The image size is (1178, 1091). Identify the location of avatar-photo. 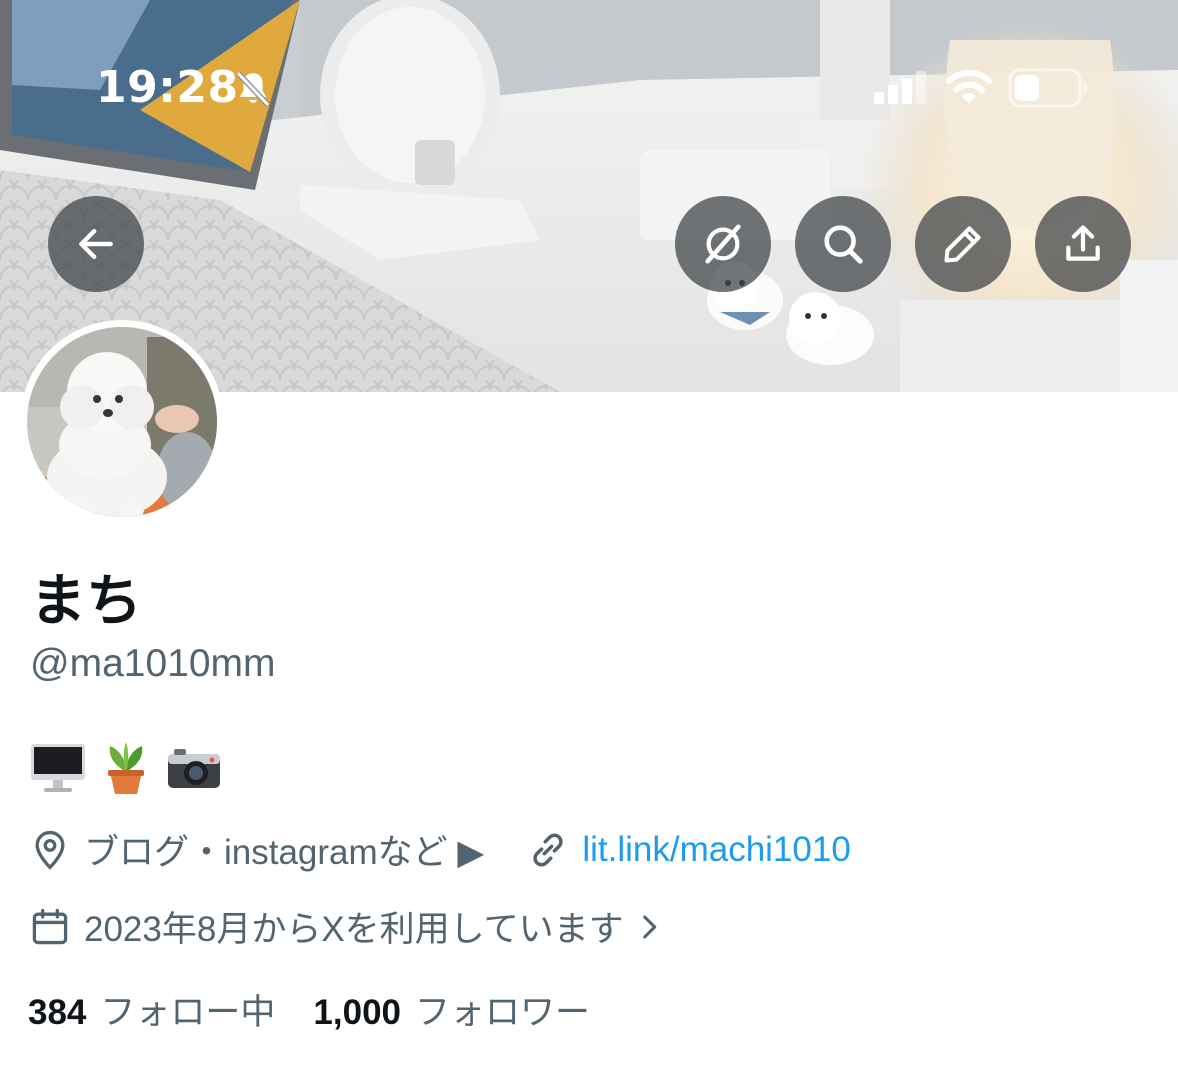
(122, 422).